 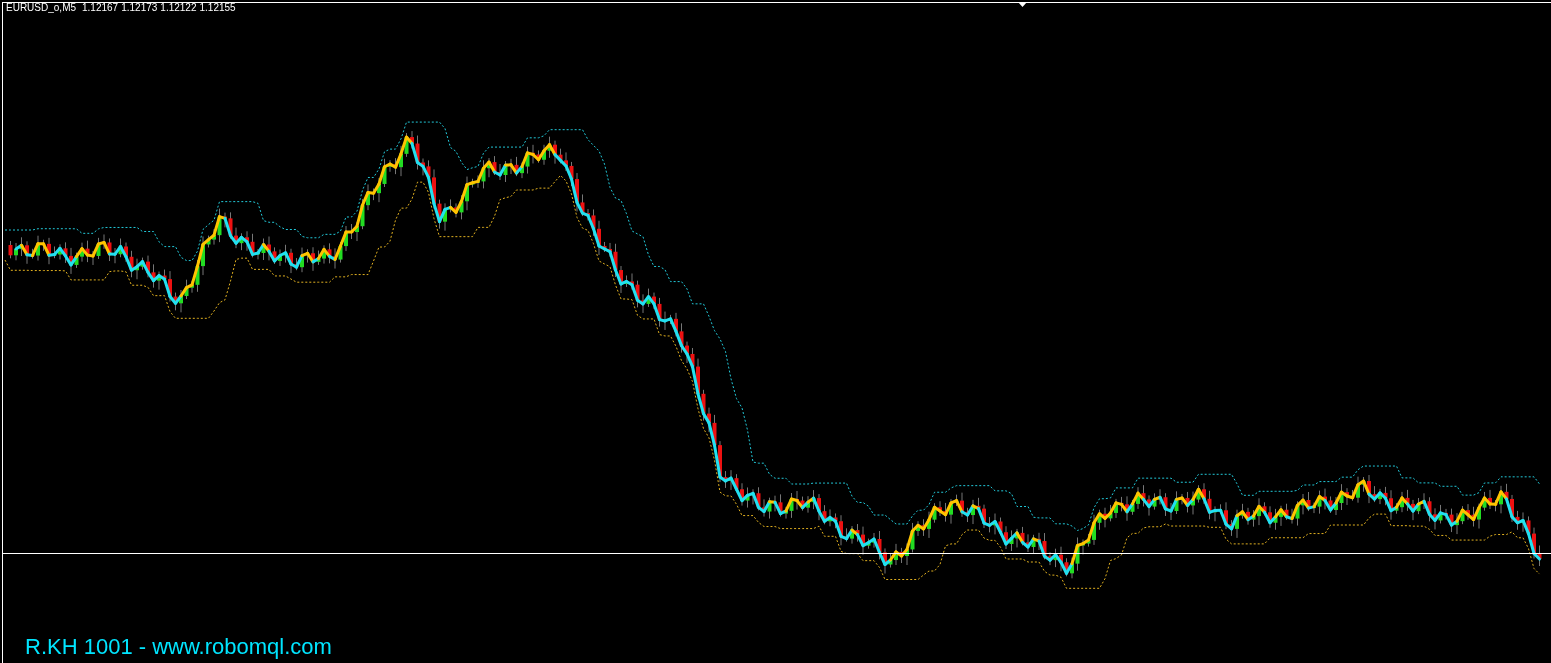 I want to click on chart-text-label: R.KH 1001 - www.robomql.com, so click(x=178, y=646).